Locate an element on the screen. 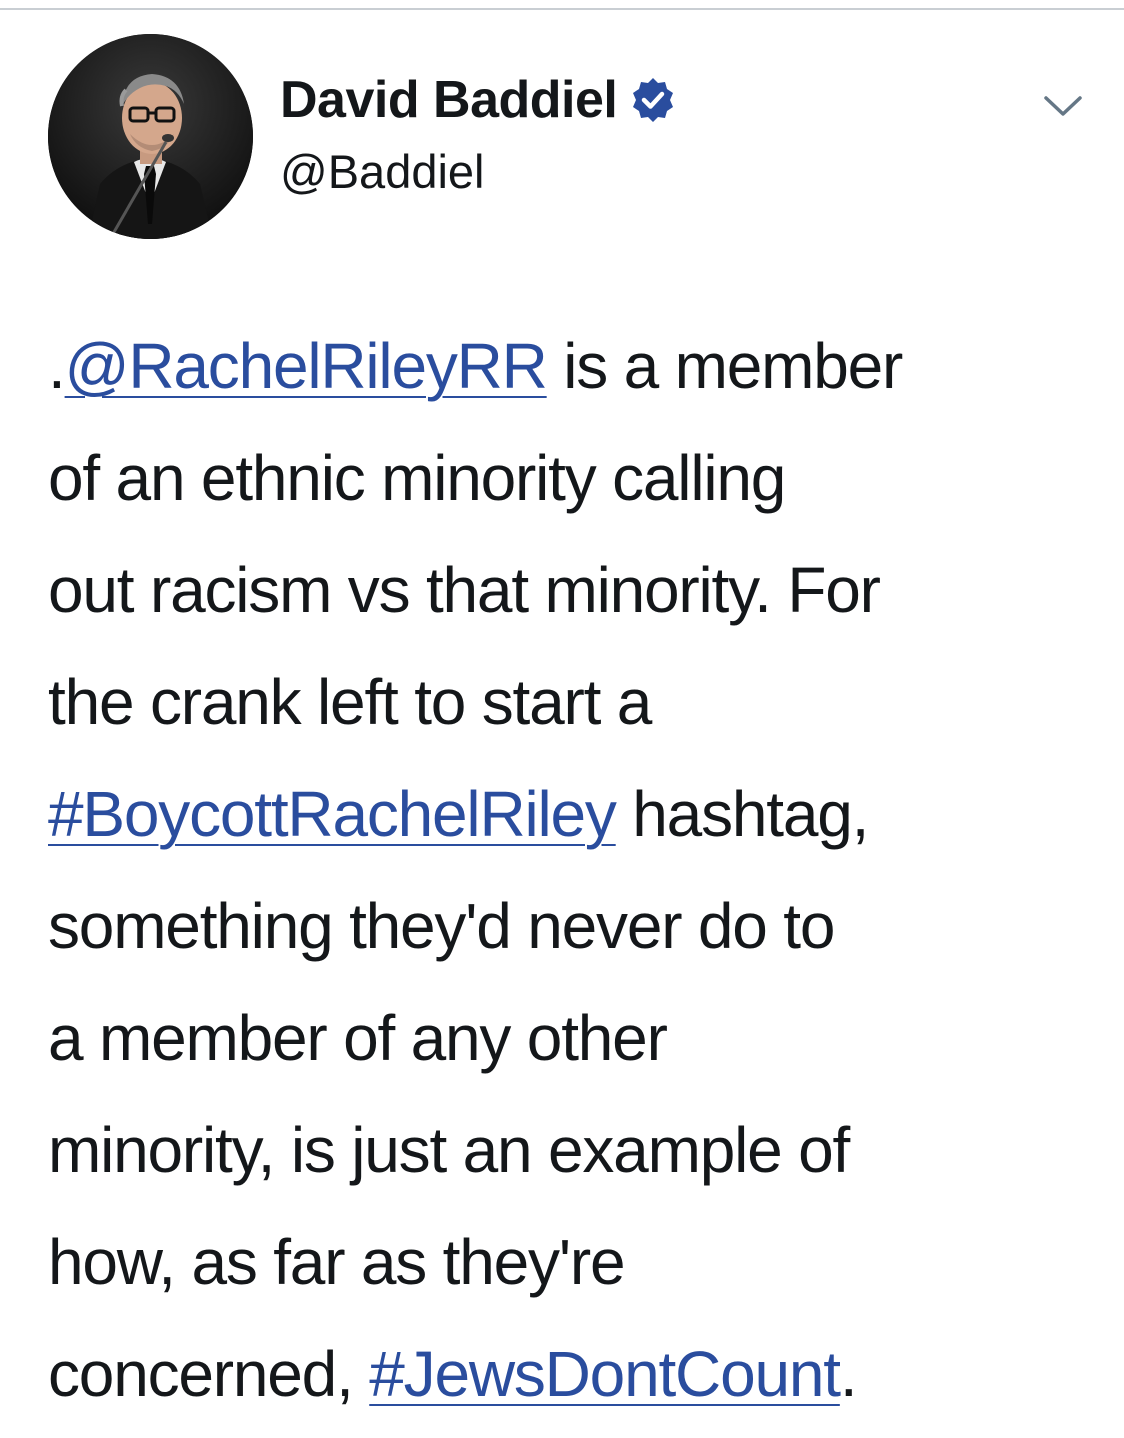 Image resolution: width=1124 pixels, height=1438 pixels. tweet-text-segment: the crank left to start a is located at coordinates (350, 702).